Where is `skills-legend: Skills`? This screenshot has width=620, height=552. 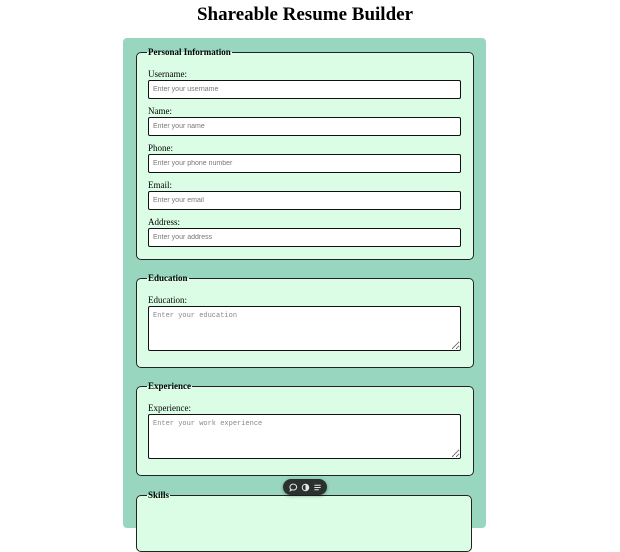
skills-legend: Skills is located at coordinates (159, 495).